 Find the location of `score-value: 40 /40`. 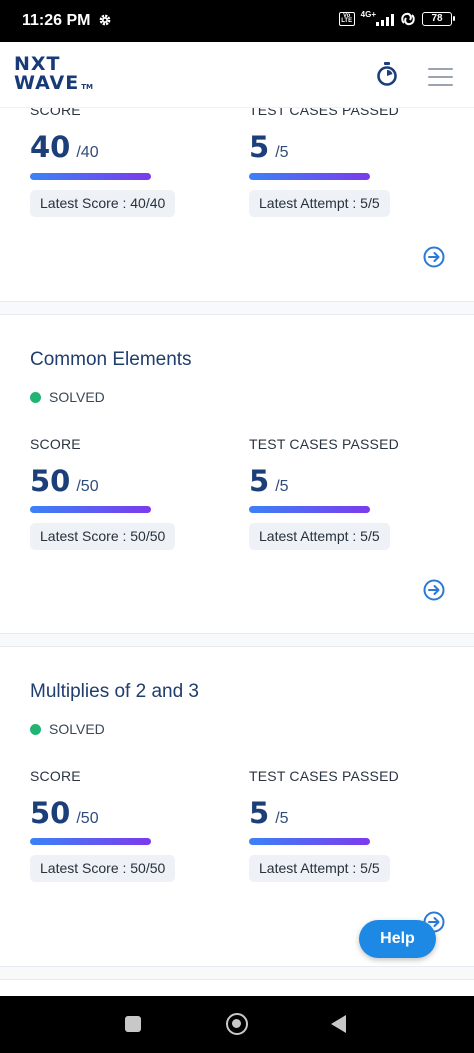

score-value: 40 /40 is located at coordinates (64, 147).